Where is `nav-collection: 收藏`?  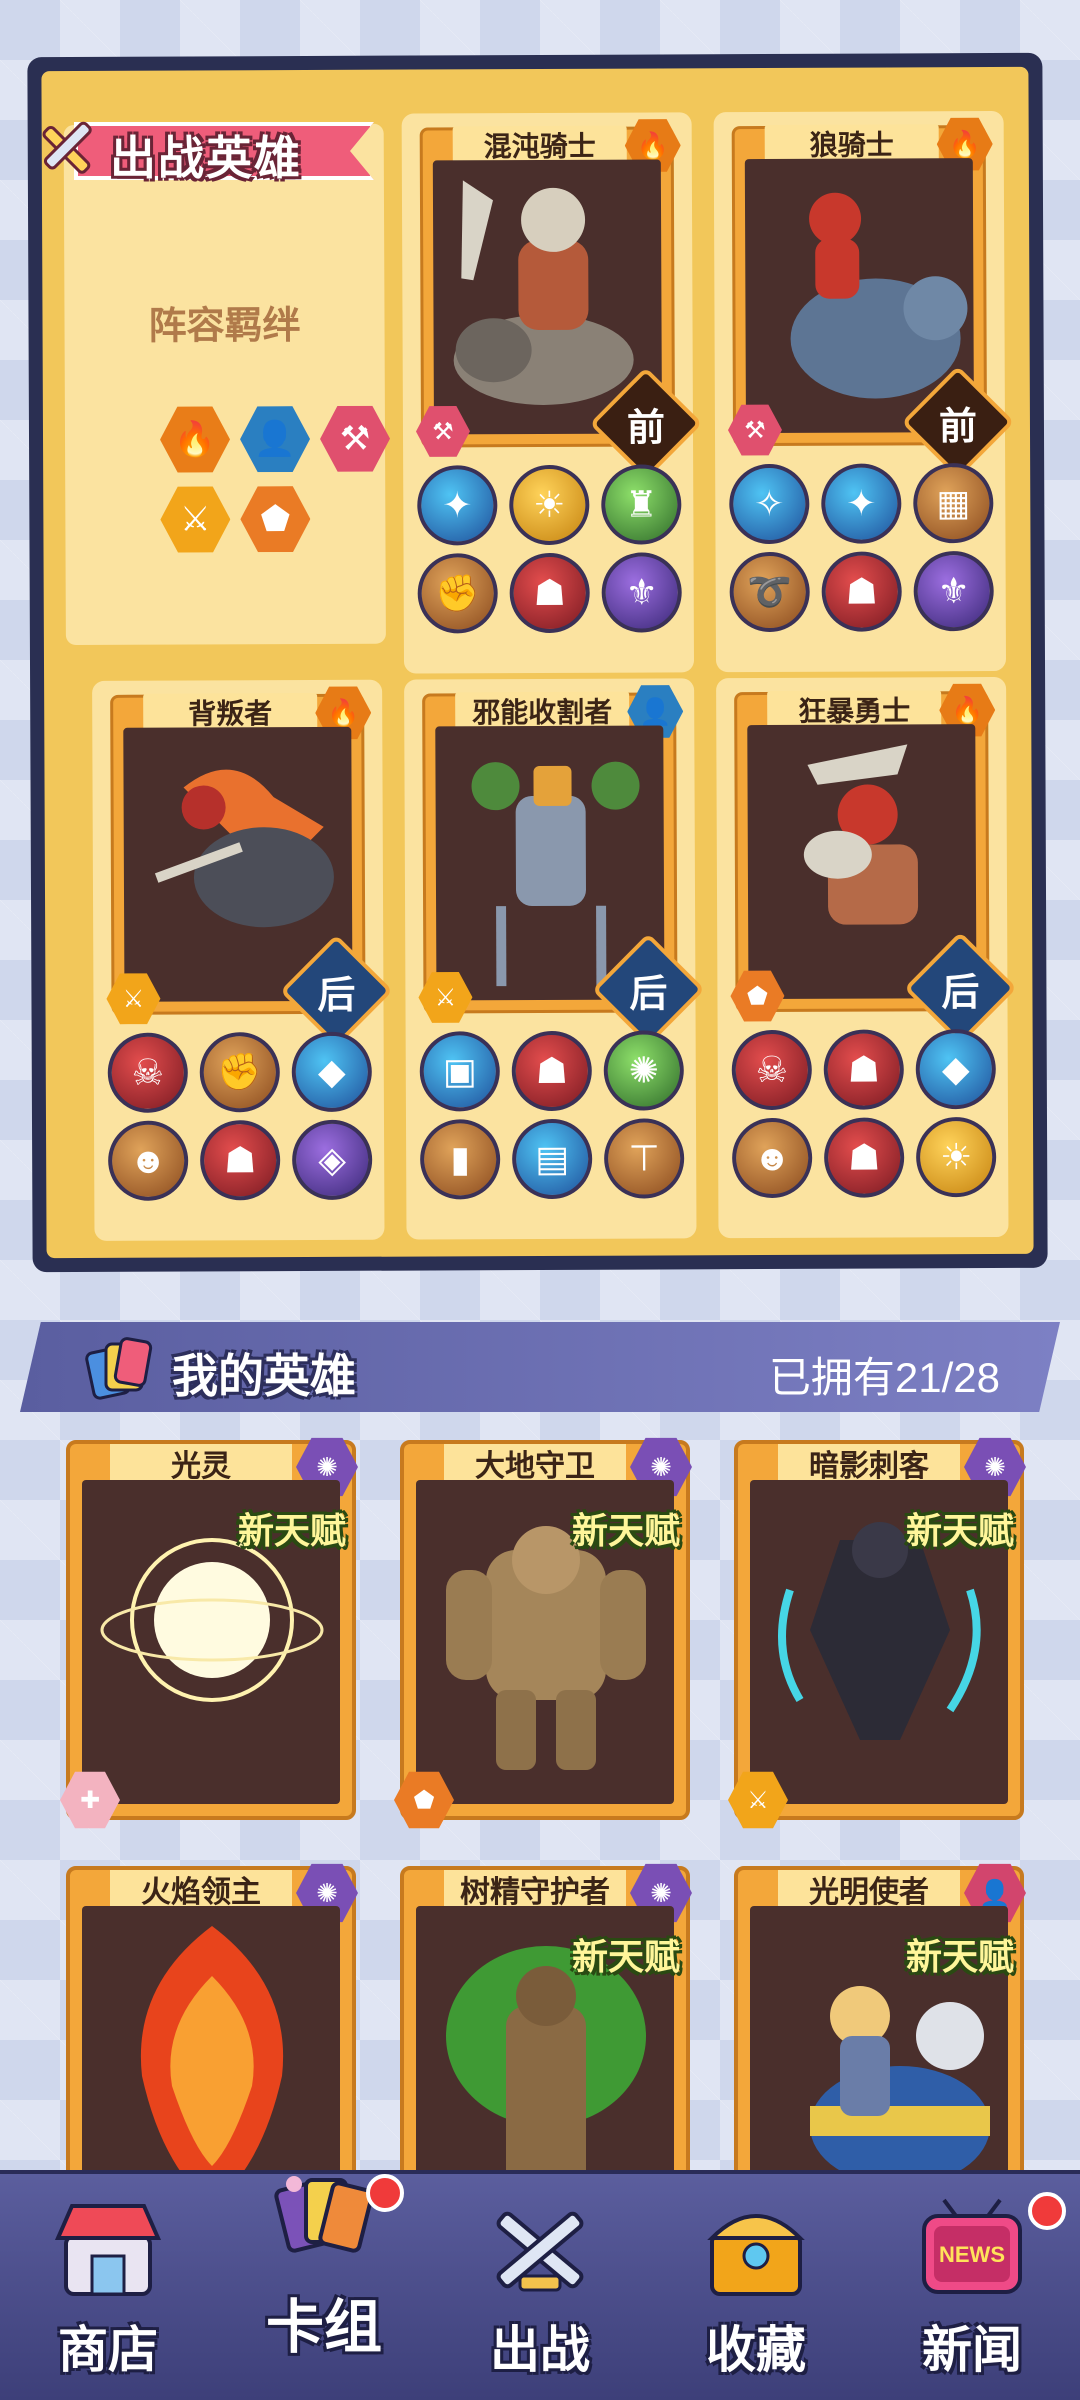 nav-collection: 收藏 is located at coordinates (756, 2294).